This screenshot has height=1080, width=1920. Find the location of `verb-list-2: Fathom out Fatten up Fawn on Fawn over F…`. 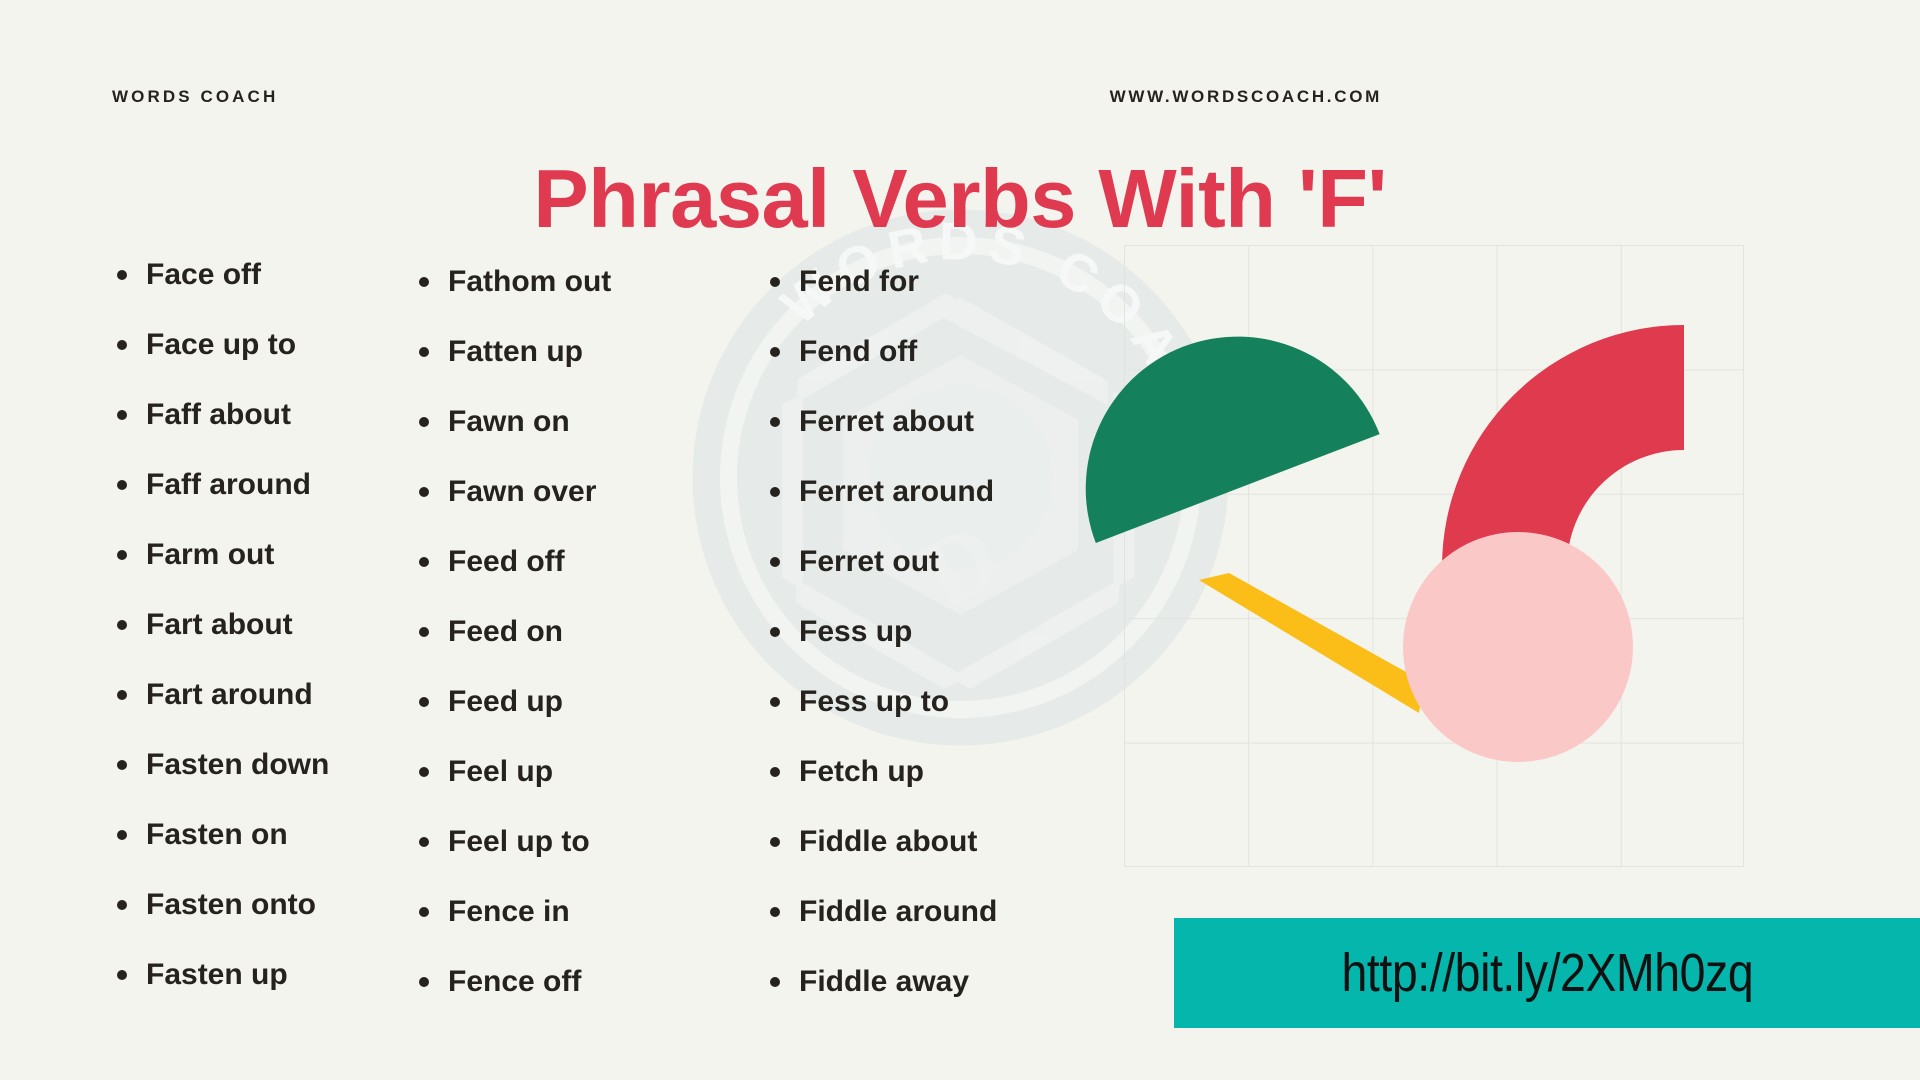

verb-list-2: Fathom out Fatten up Fawn on Fawn over F… is located at coordinates (571, 632).